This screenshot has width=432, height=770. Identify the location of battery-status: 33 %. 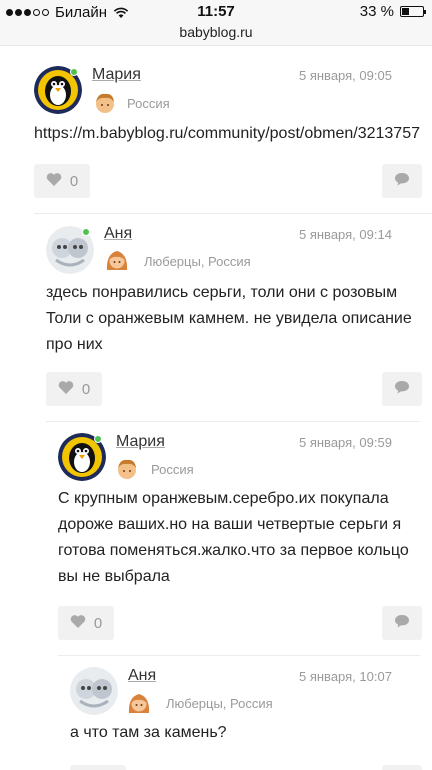
(392, 11).